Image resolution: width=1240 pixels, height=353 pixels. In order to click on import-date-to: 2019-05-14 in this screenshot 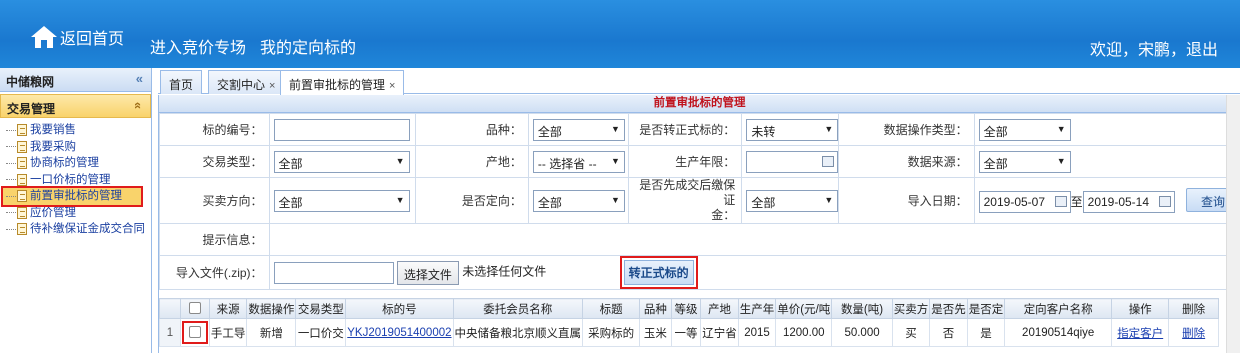, I will do `click(1128, 202)`.